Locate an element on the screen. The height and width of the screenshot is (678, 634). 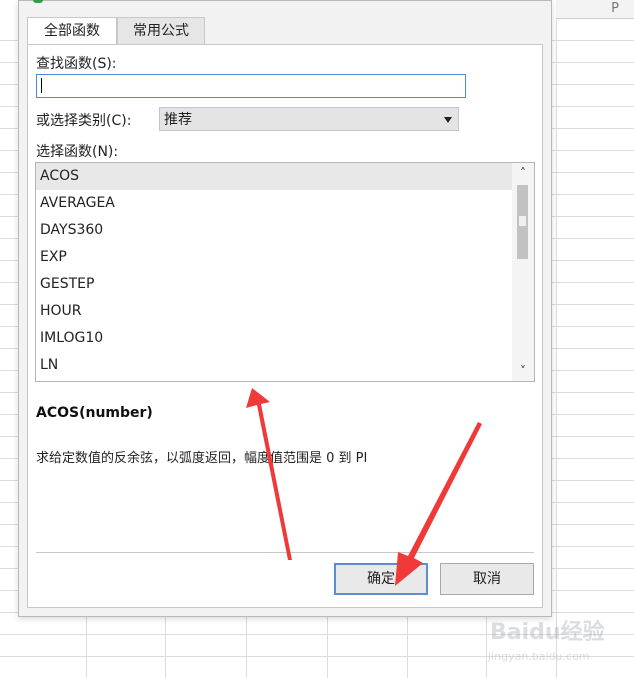
scroll-up-icon: ˄ is located at coordinates (523, 173).